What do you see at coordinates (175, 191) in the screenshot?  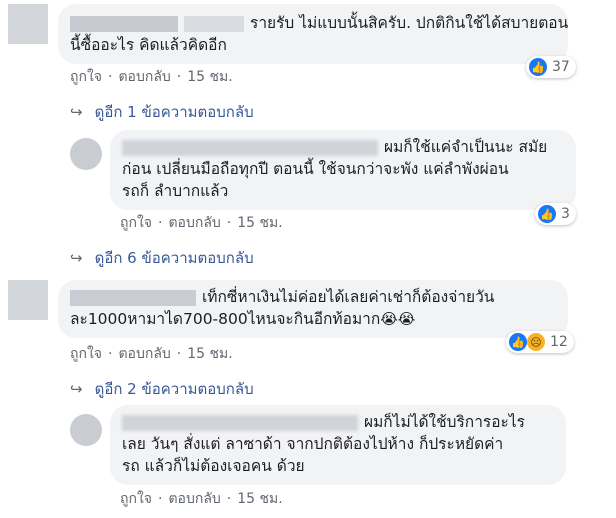 I see `comment-text-line: รถก็ ลำบากแล้ว` at bounding box center [175, 191].